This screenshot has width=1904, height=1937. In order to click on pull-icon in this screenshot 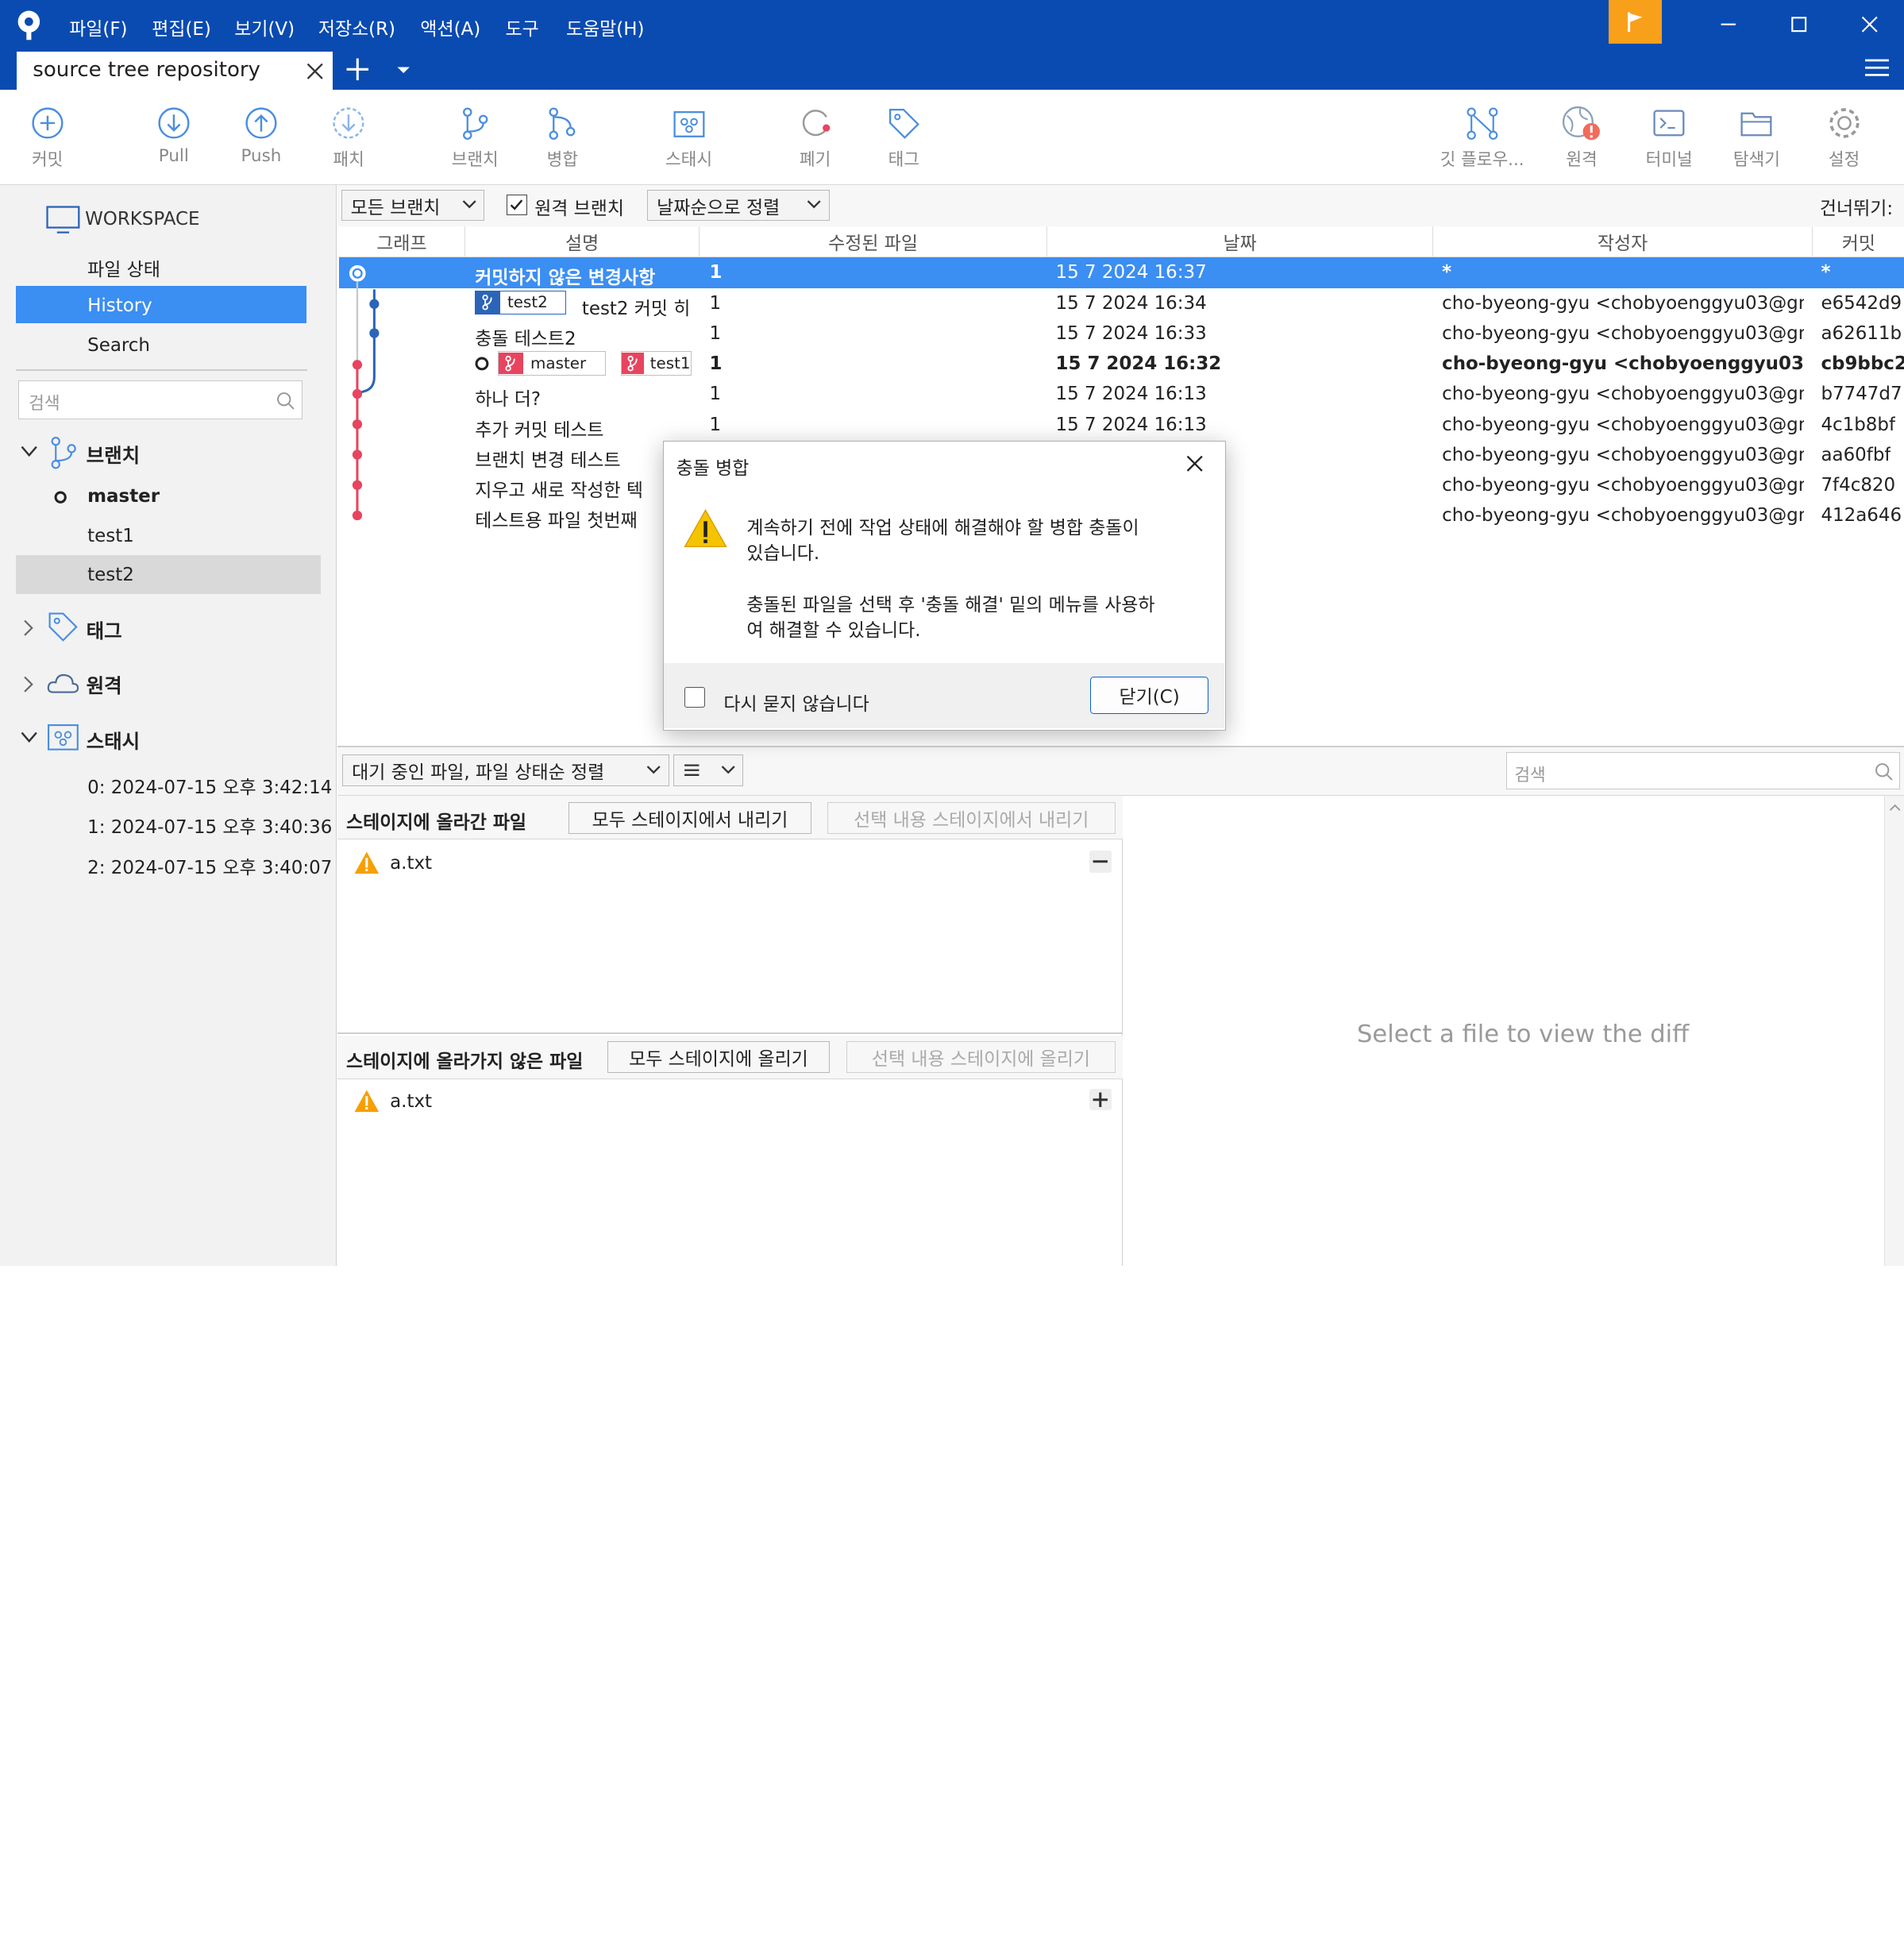, I will do `click(174, 122)`.